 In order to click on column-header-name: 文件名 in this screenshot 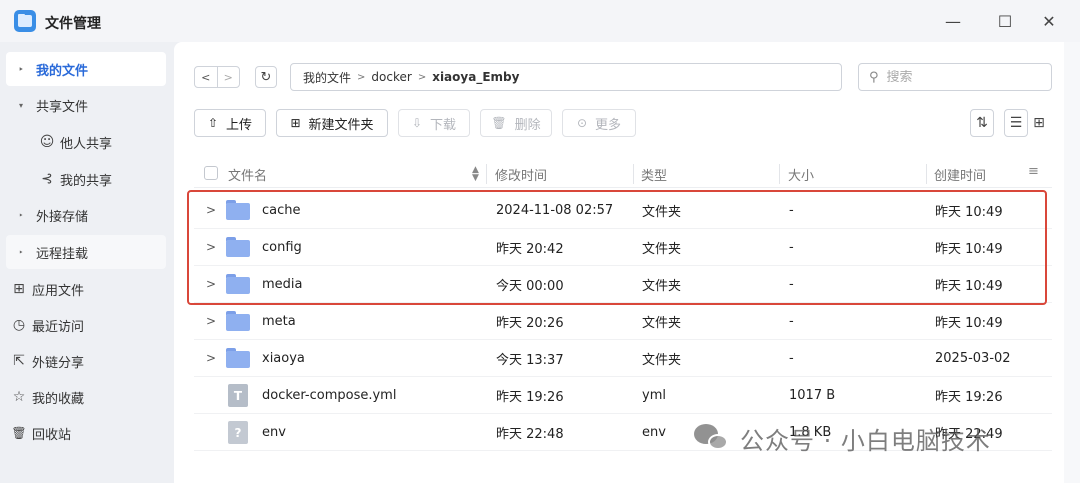, I will do `click(247, 174)`.